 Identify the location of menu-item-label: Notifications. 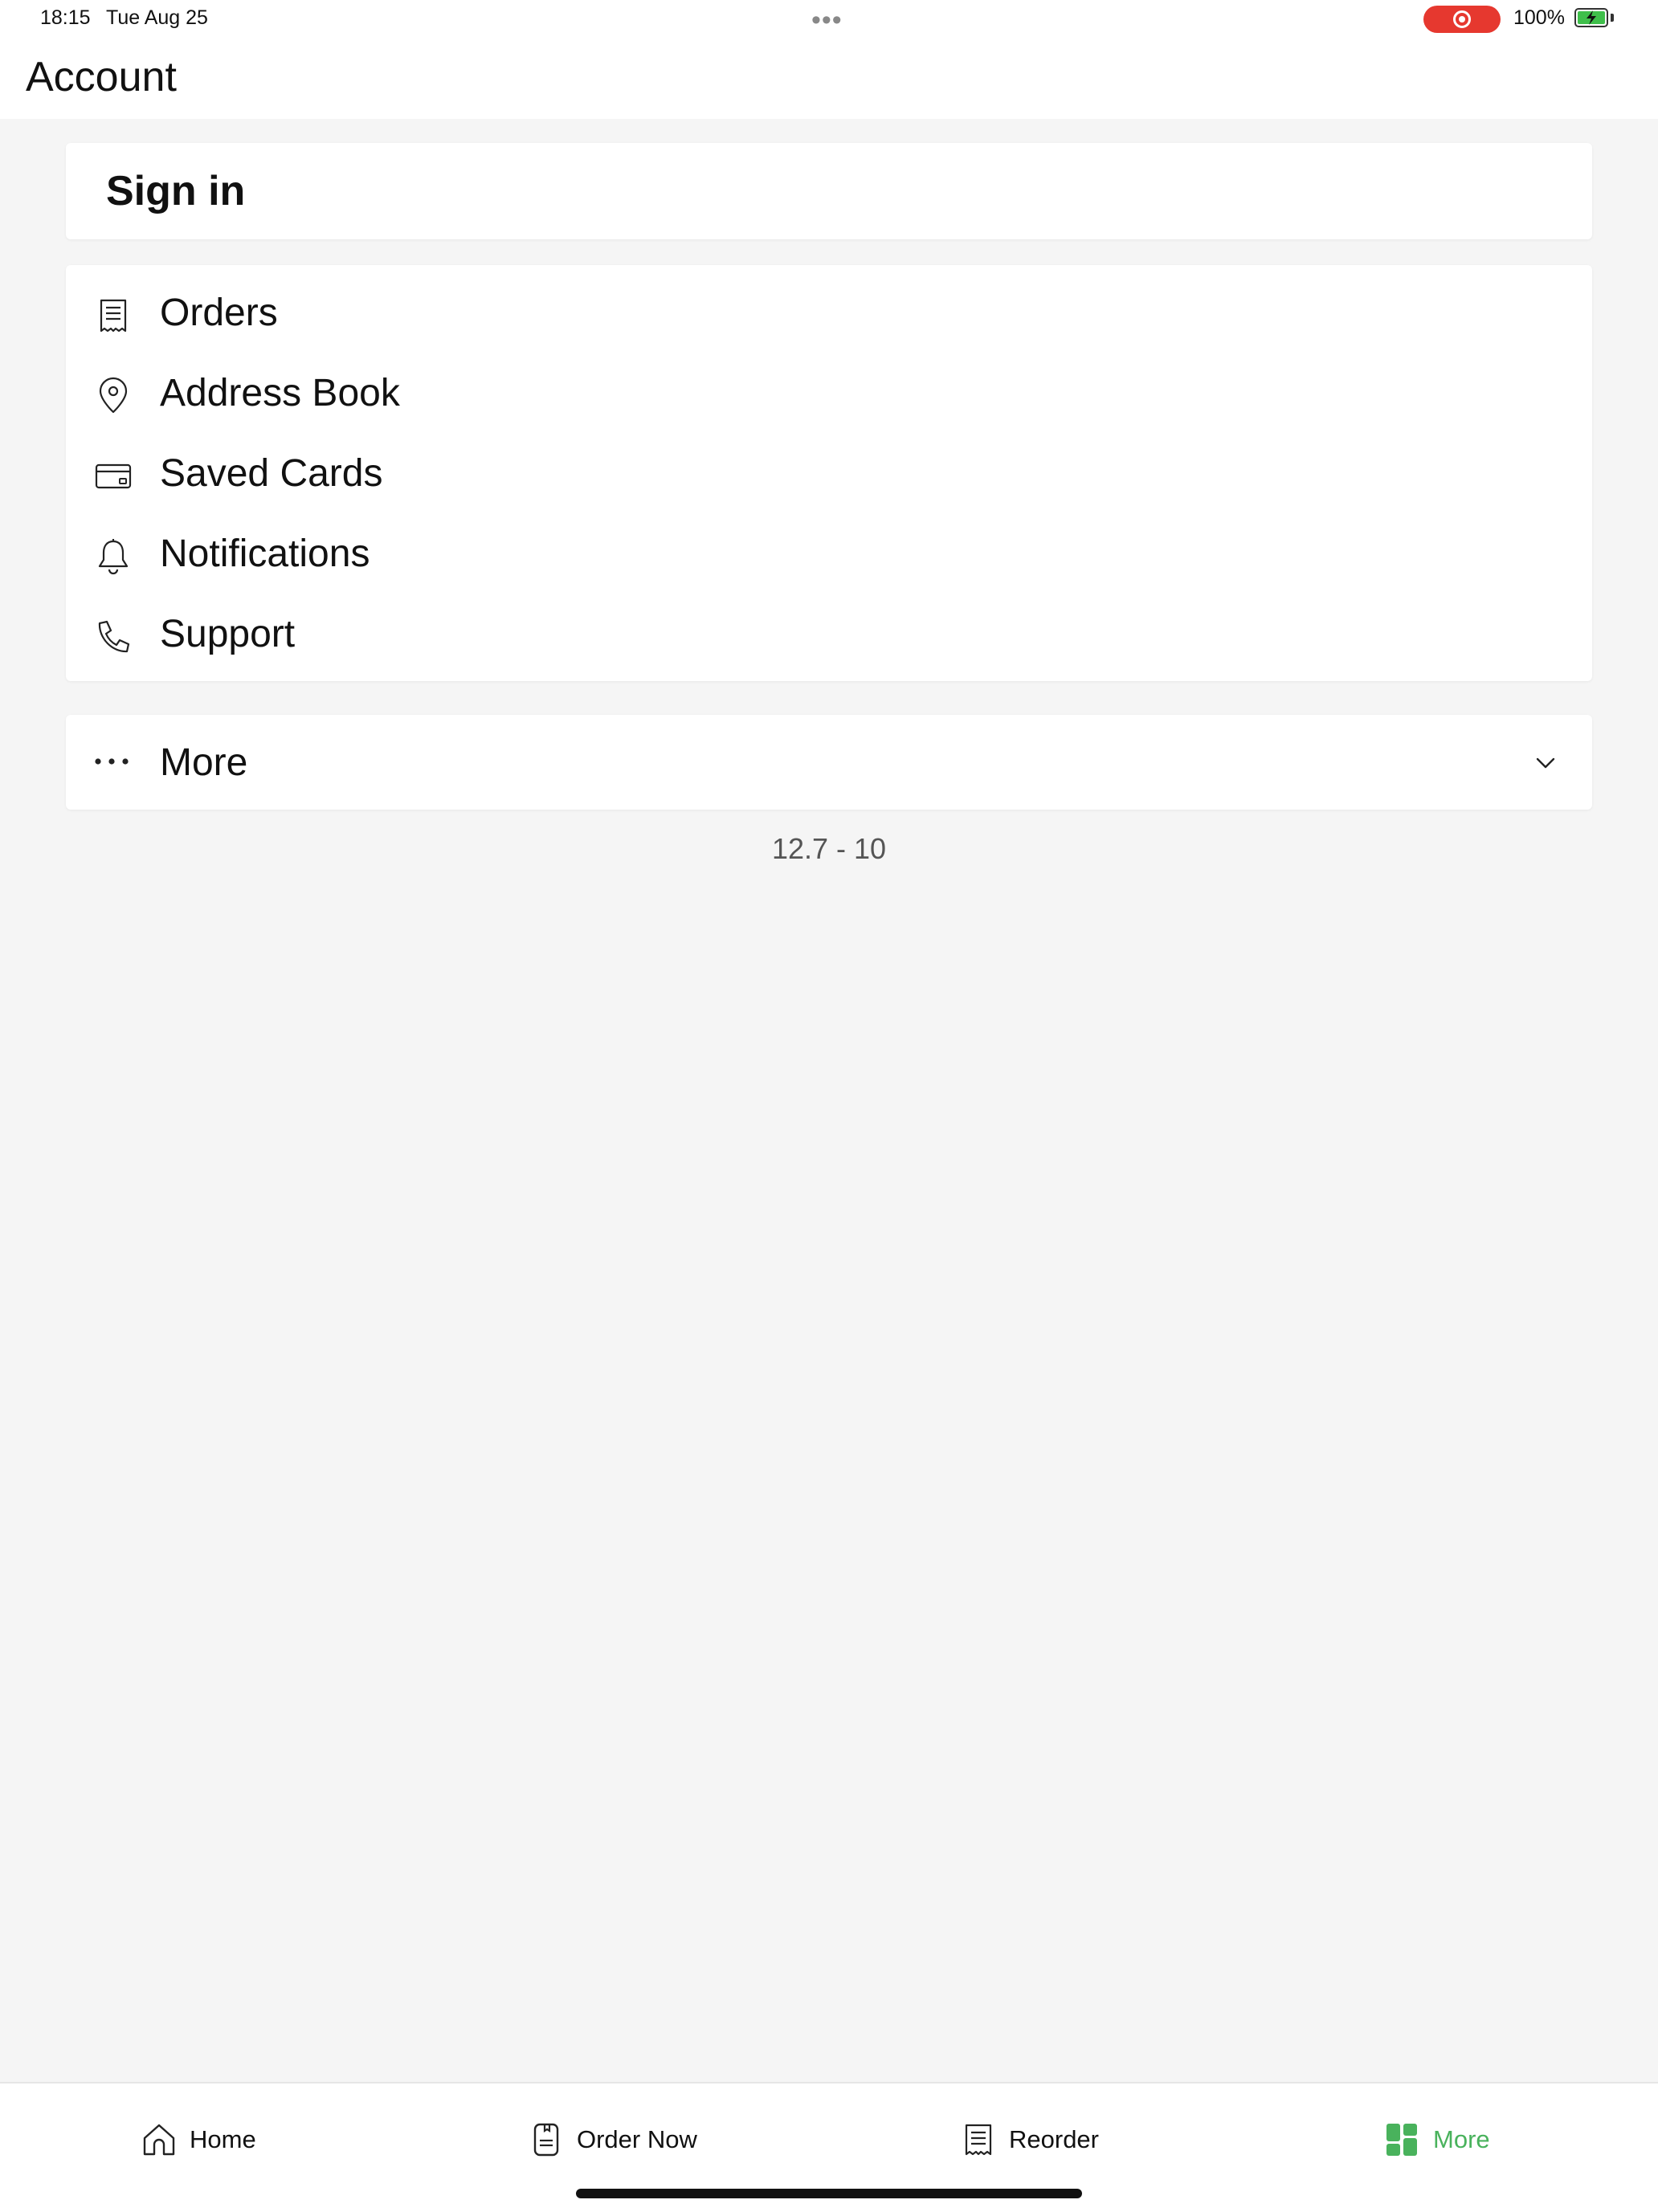
(265, 554).